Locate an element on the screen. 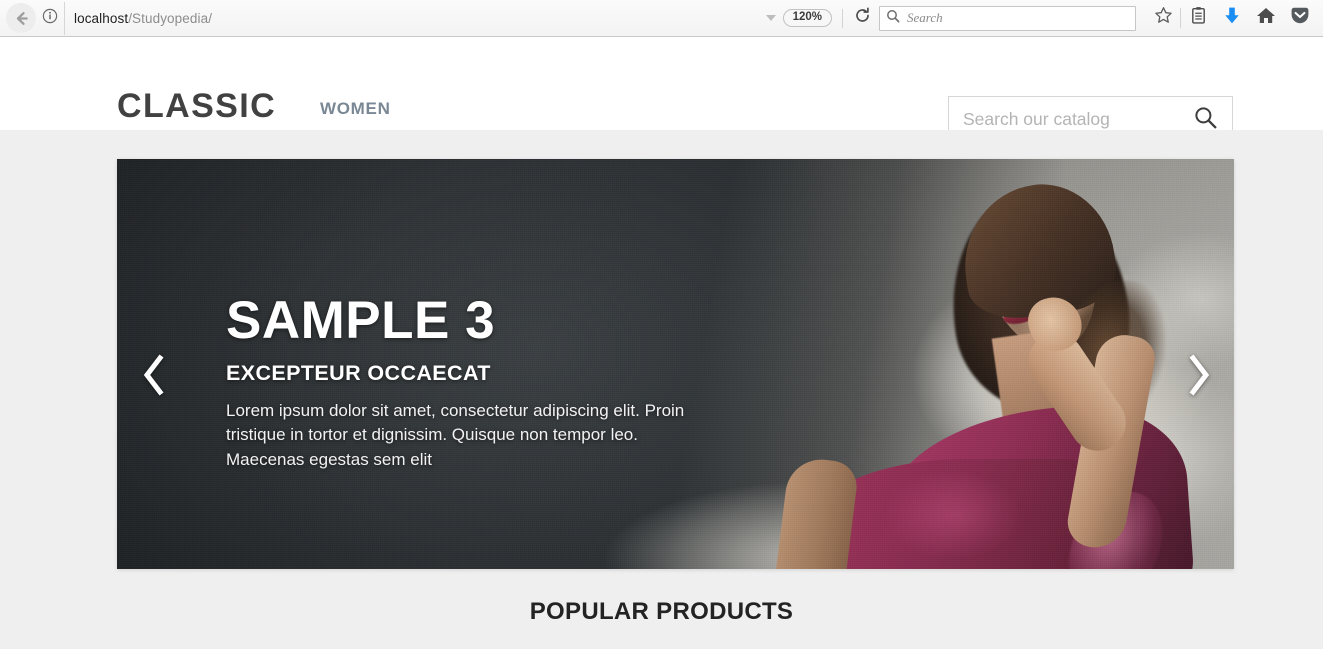  browser-search-placeholder: Search is located at coordinates (925, 17).